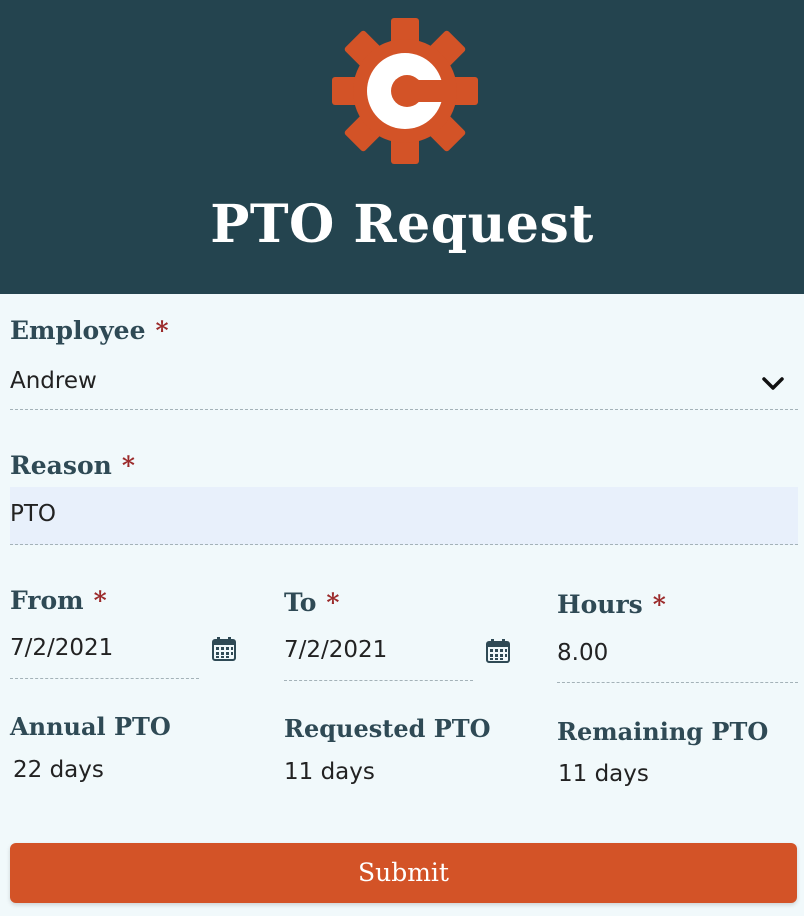  Describe the element at coordinates (53, 381) in the screenshot. I see `employee-value: Andrew` at that location.